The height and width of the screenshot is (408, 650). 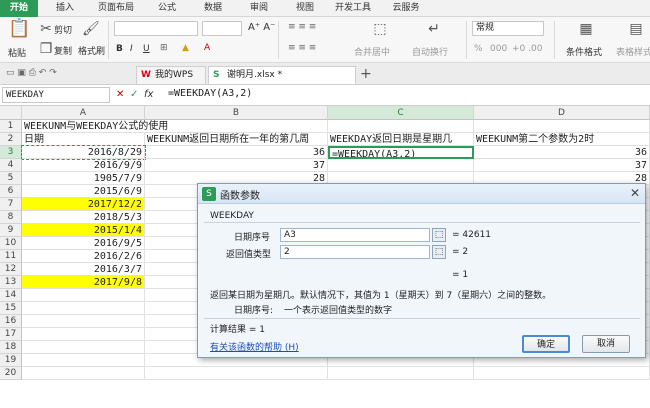 I want to click on row-header: 19, so click(x=11, y=360).